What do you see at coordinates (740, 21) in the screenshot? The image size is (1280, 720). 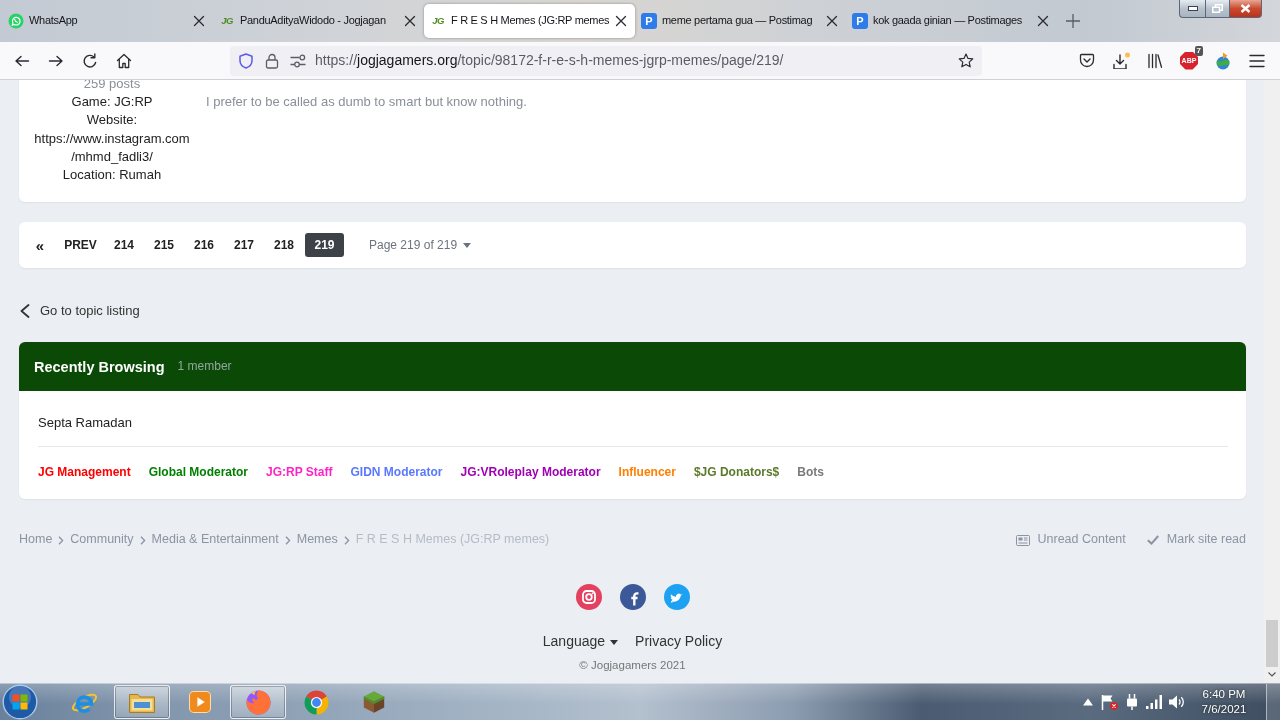 I see `browser-tab: P meme pertama gua — Postimag` at bounding box center [740, 21].